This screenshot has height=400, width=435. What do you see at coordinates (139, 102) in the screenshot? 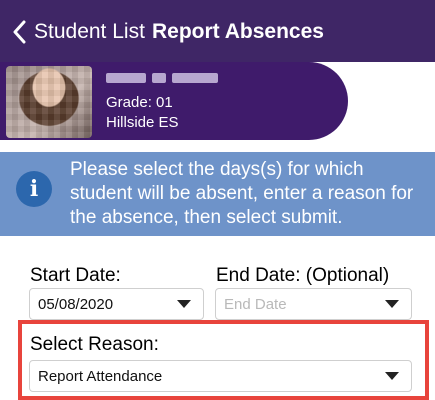
I see `student-grade: Grade: 01` at bounding box center [139, 102].